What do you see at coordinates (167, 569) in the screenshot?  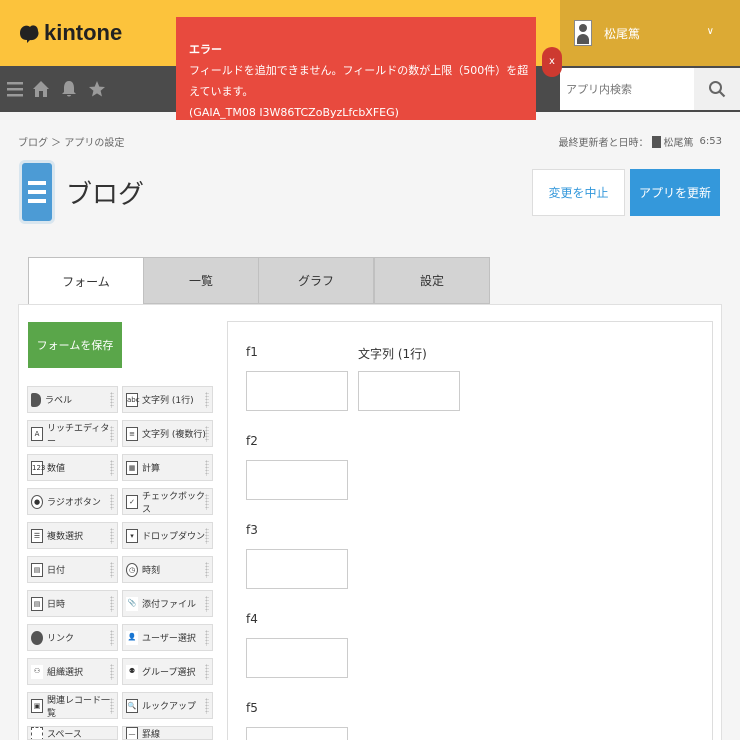 I see `palette-item-time: ◷ 時刻` at bounding box center [167, 569].